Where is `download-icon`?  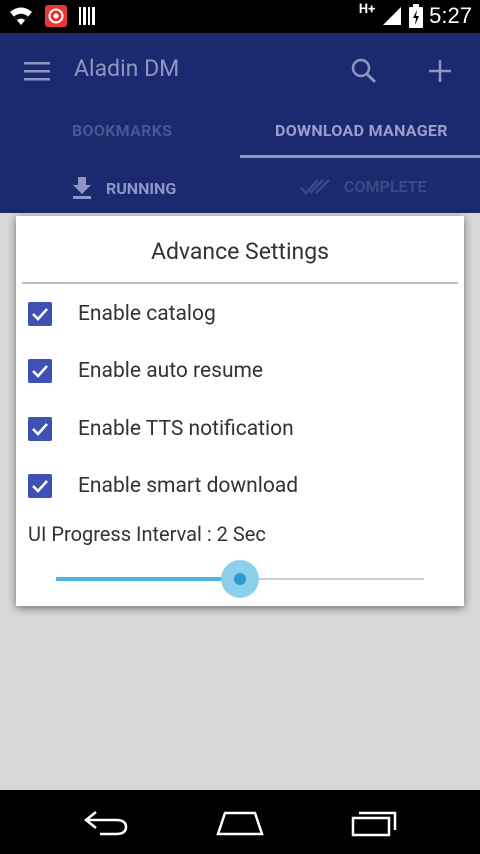
download-icon is located at coordinates (82, 188).